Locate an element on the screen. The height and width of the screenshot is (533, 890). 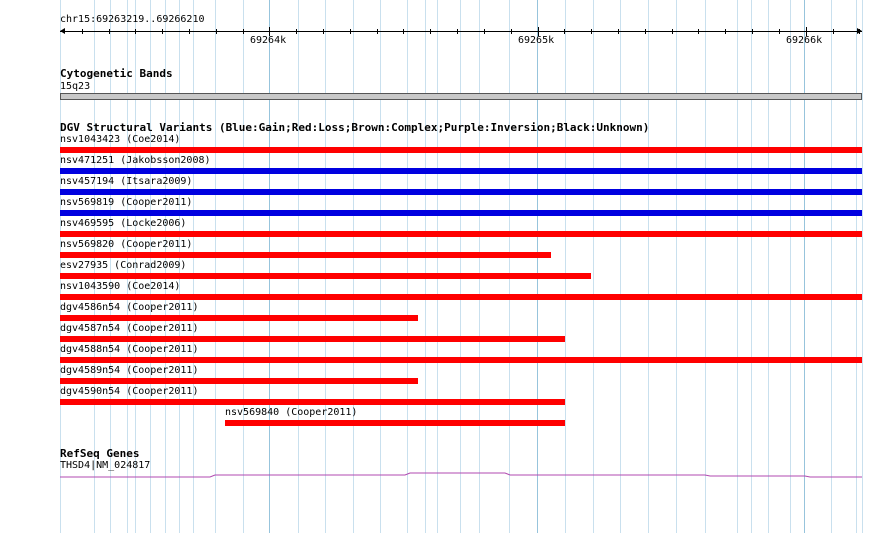
variant-label: nsv457194 (Itsara2009) is located at coordinates (126, 182).